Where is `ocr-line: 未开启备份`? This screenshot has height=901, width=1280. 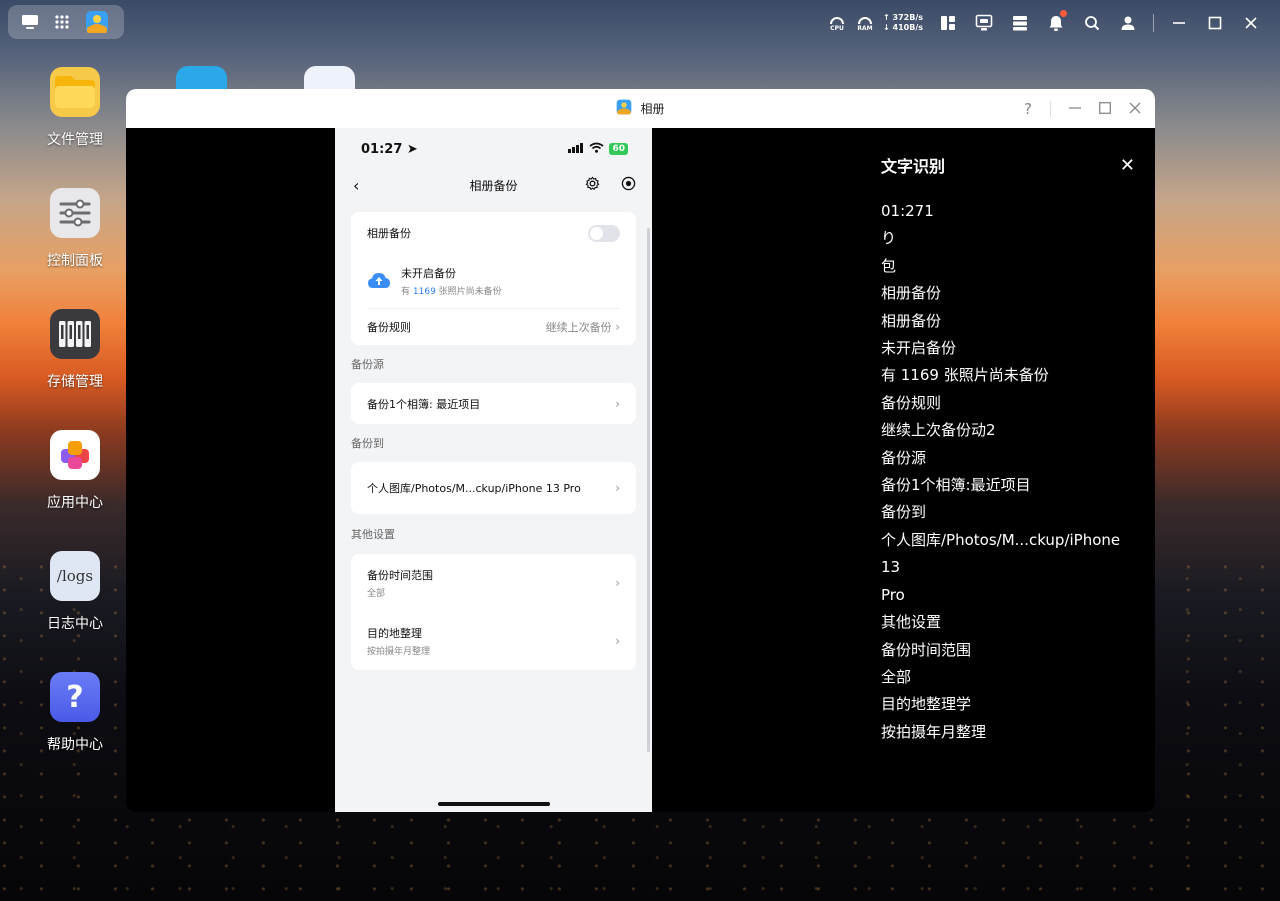 ocr-line: 未开启备份 is located at coordinates (1011, 348).